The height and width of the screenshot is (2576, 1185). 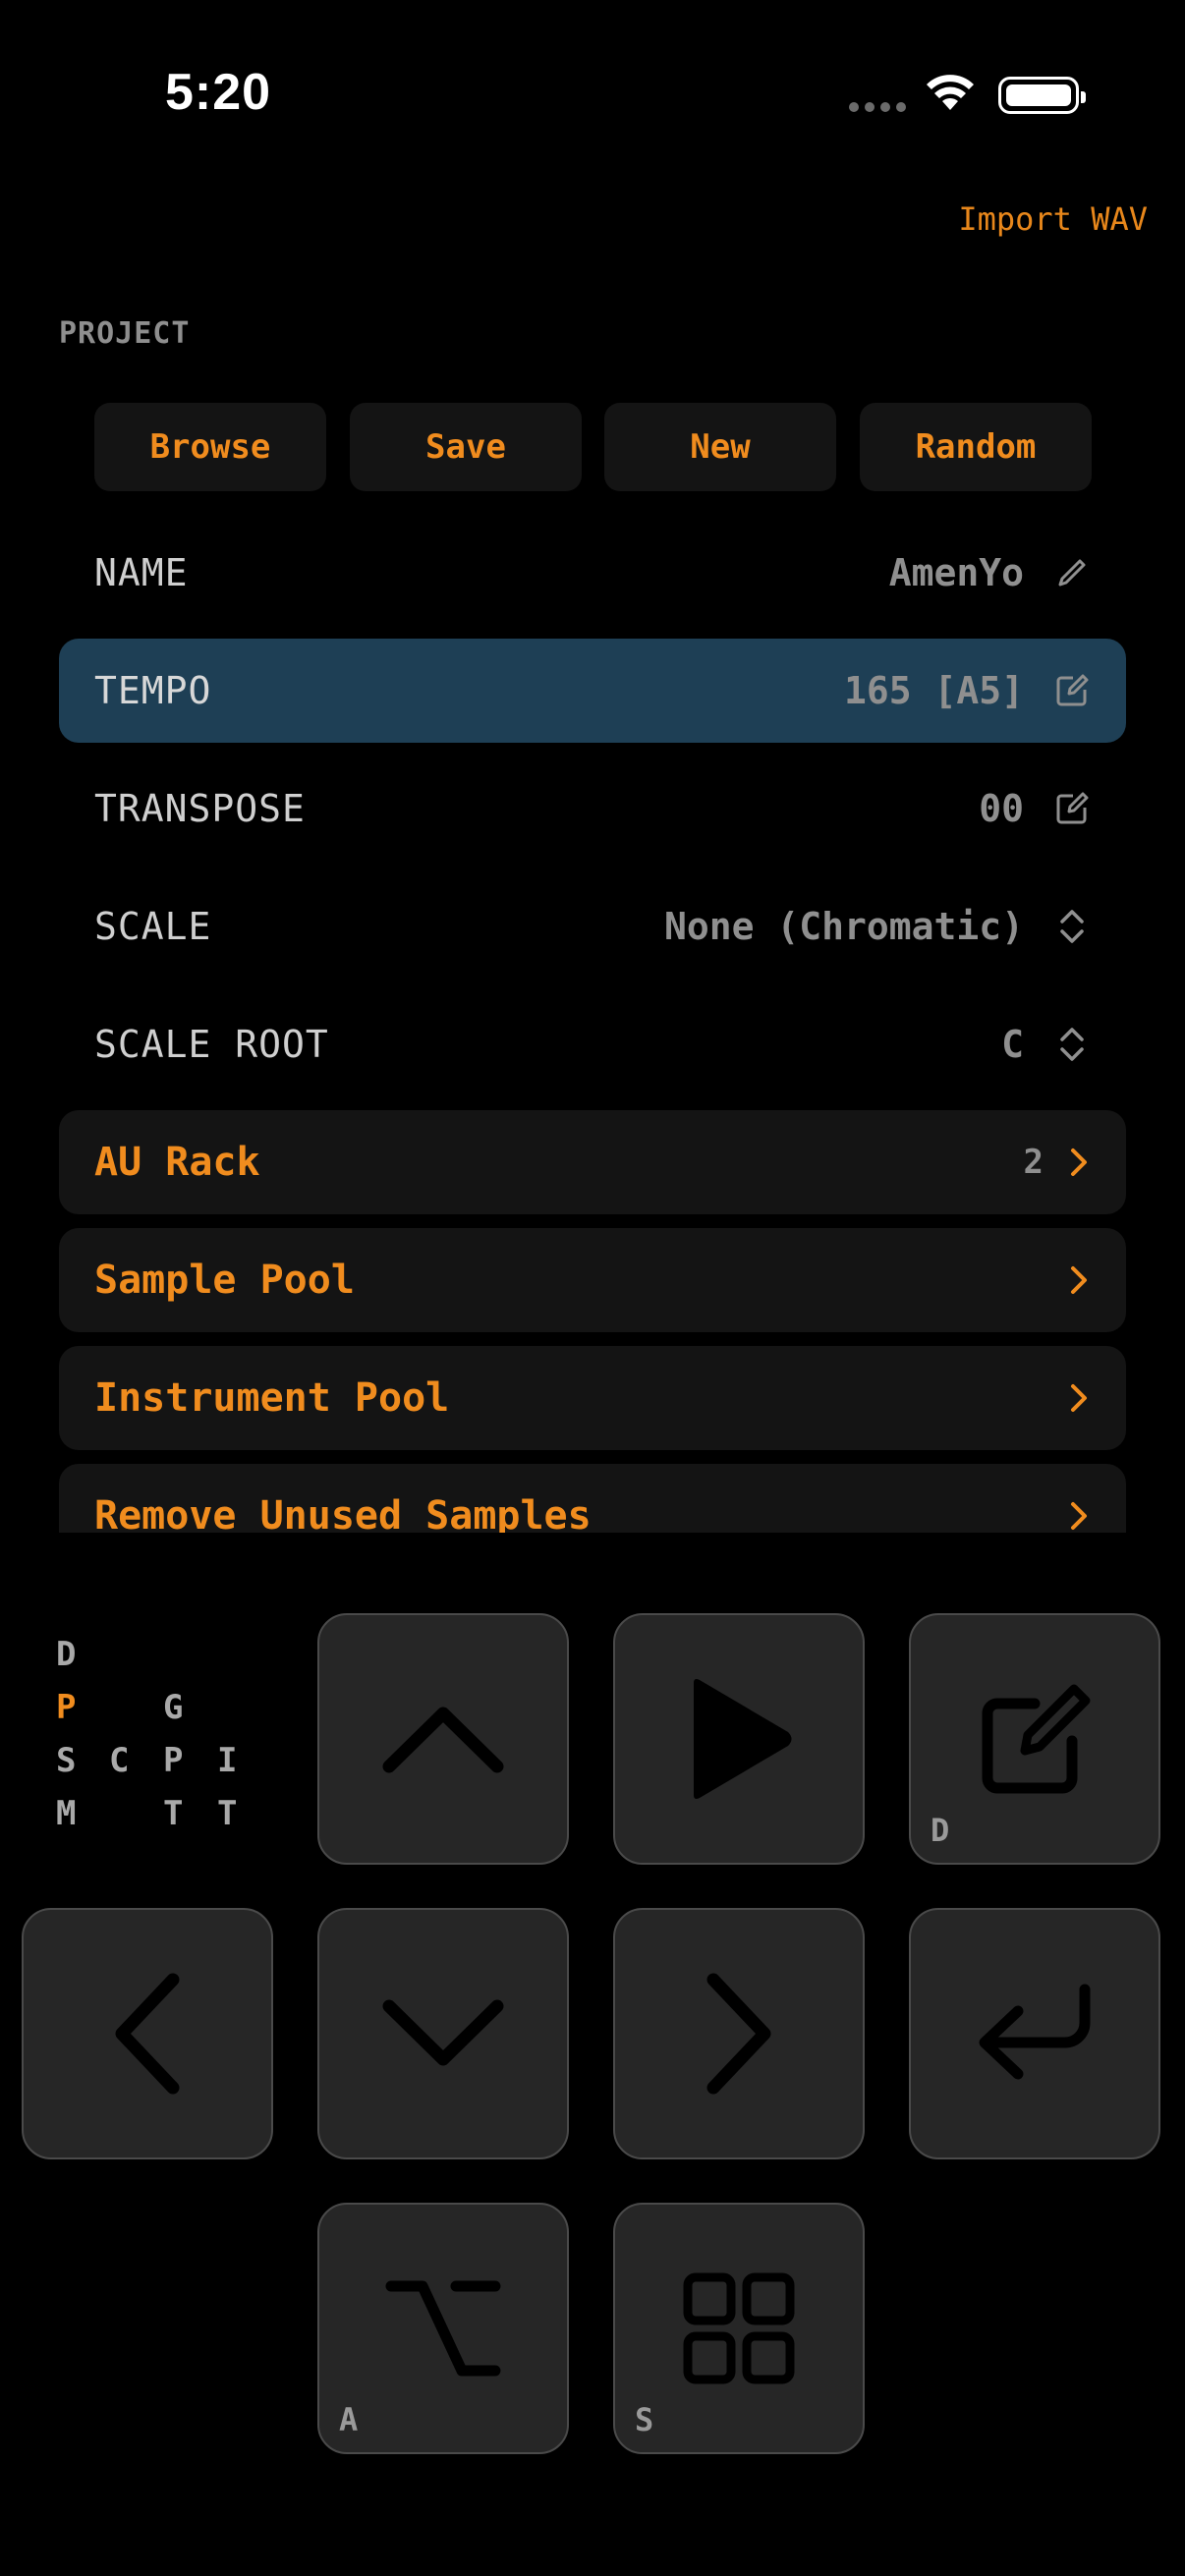 What do you see at coordinates (349, 2419) in the screenshot?
I see `key-sub-label: A` at bounding box center [349, 2419].